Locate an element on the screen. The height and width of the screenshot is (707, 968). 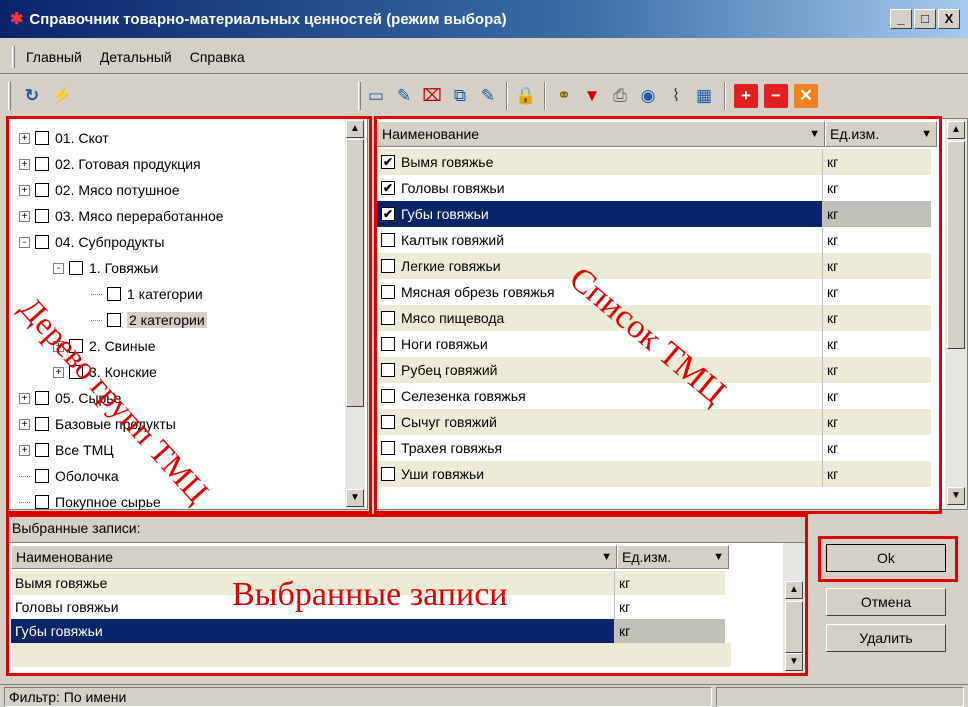
list-row: Ноги говяжьи кг is located at coordinates (654, 344).